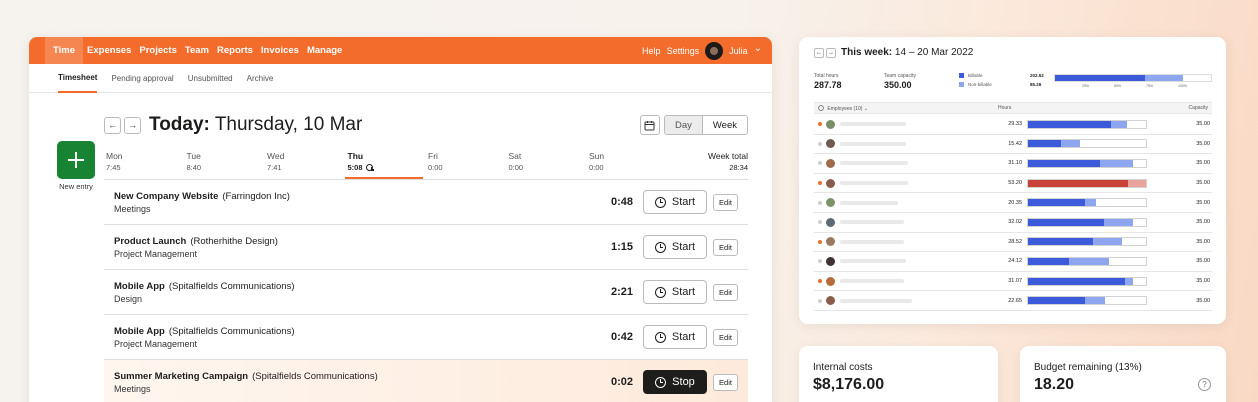 Image resolution: width=1258 pixels, height=402 pixels. I want to click on employee-row: 29.33 35.00, so click(1013, 125).